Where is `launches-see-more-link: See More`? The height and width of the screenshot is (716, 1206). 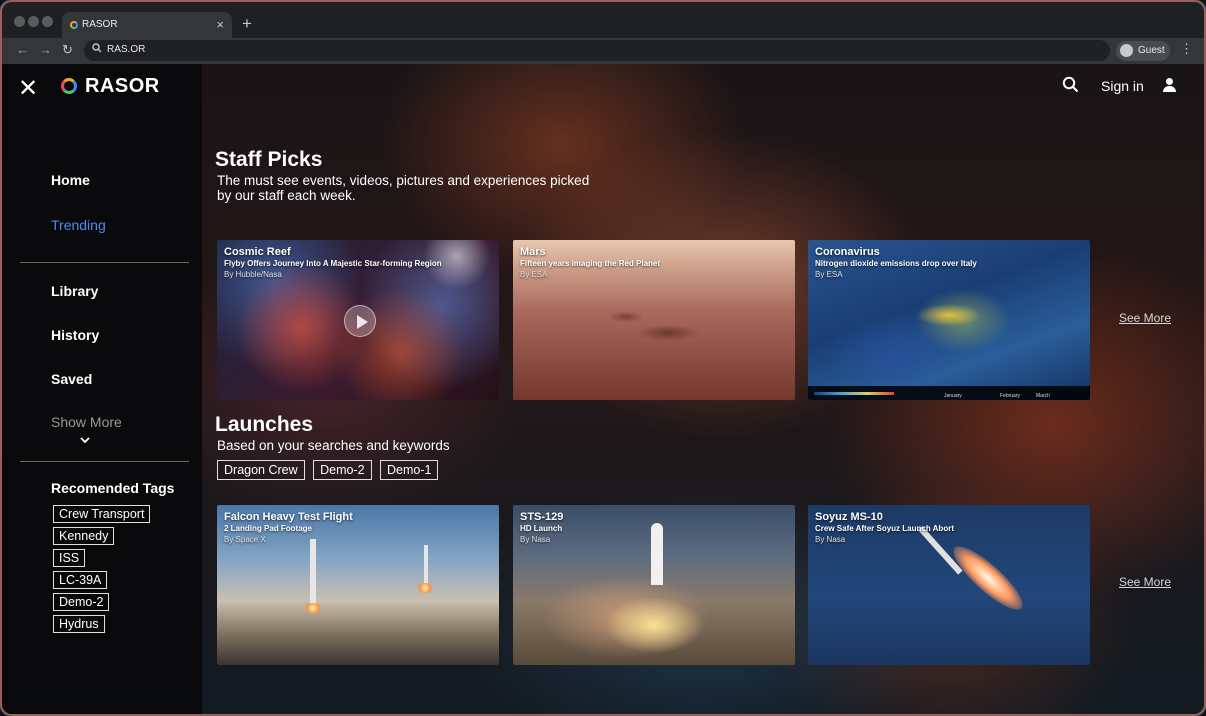
launches-see-more-link: See More is located at coordinates (1145, 582).